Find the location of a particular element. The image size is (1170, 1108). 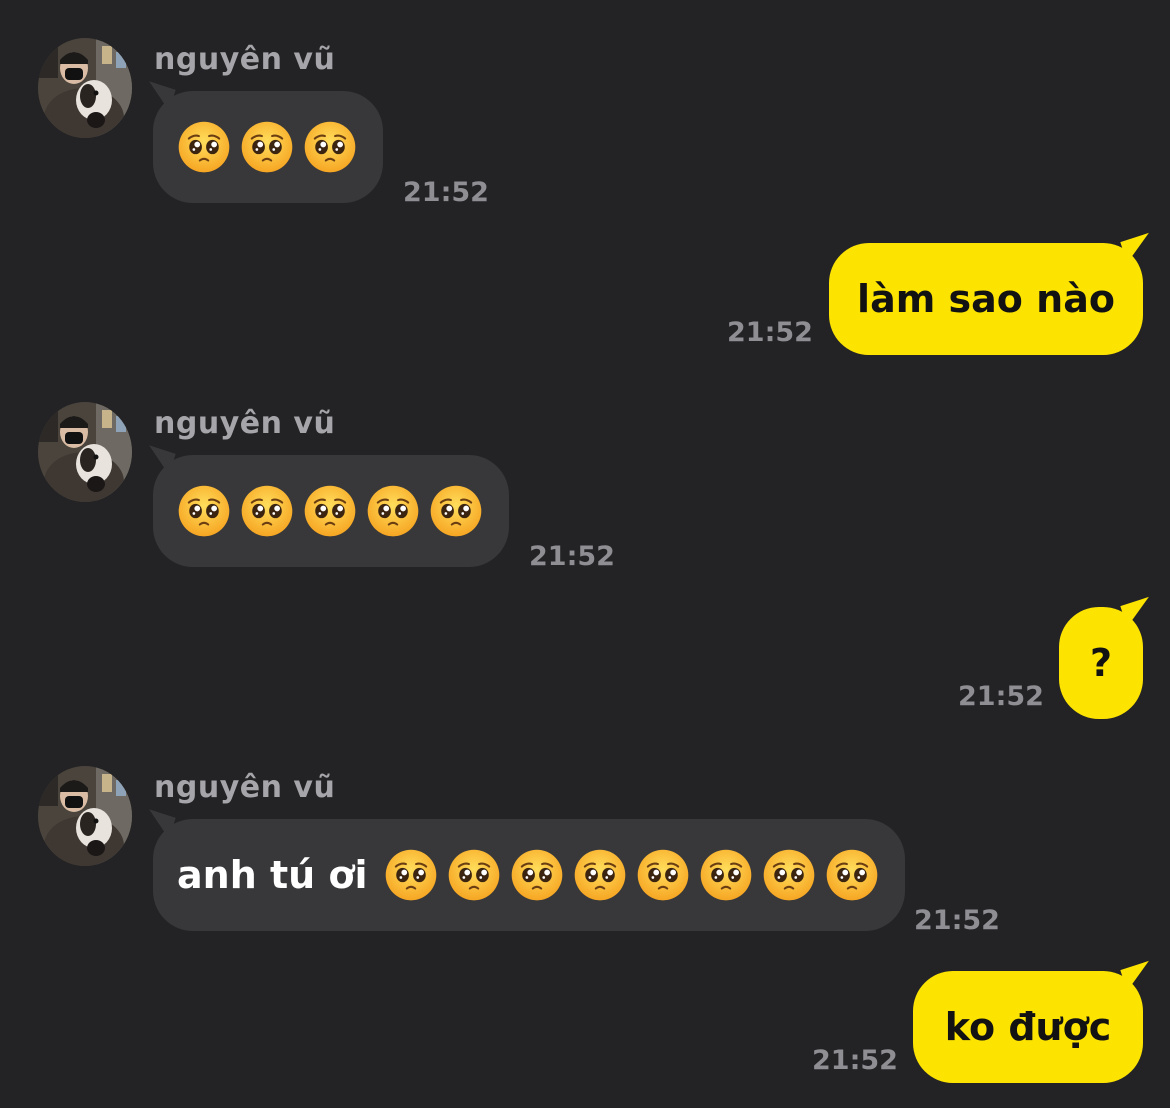

outgoing-message-bubble: làm sao nào is located at coordinates (992, 293).